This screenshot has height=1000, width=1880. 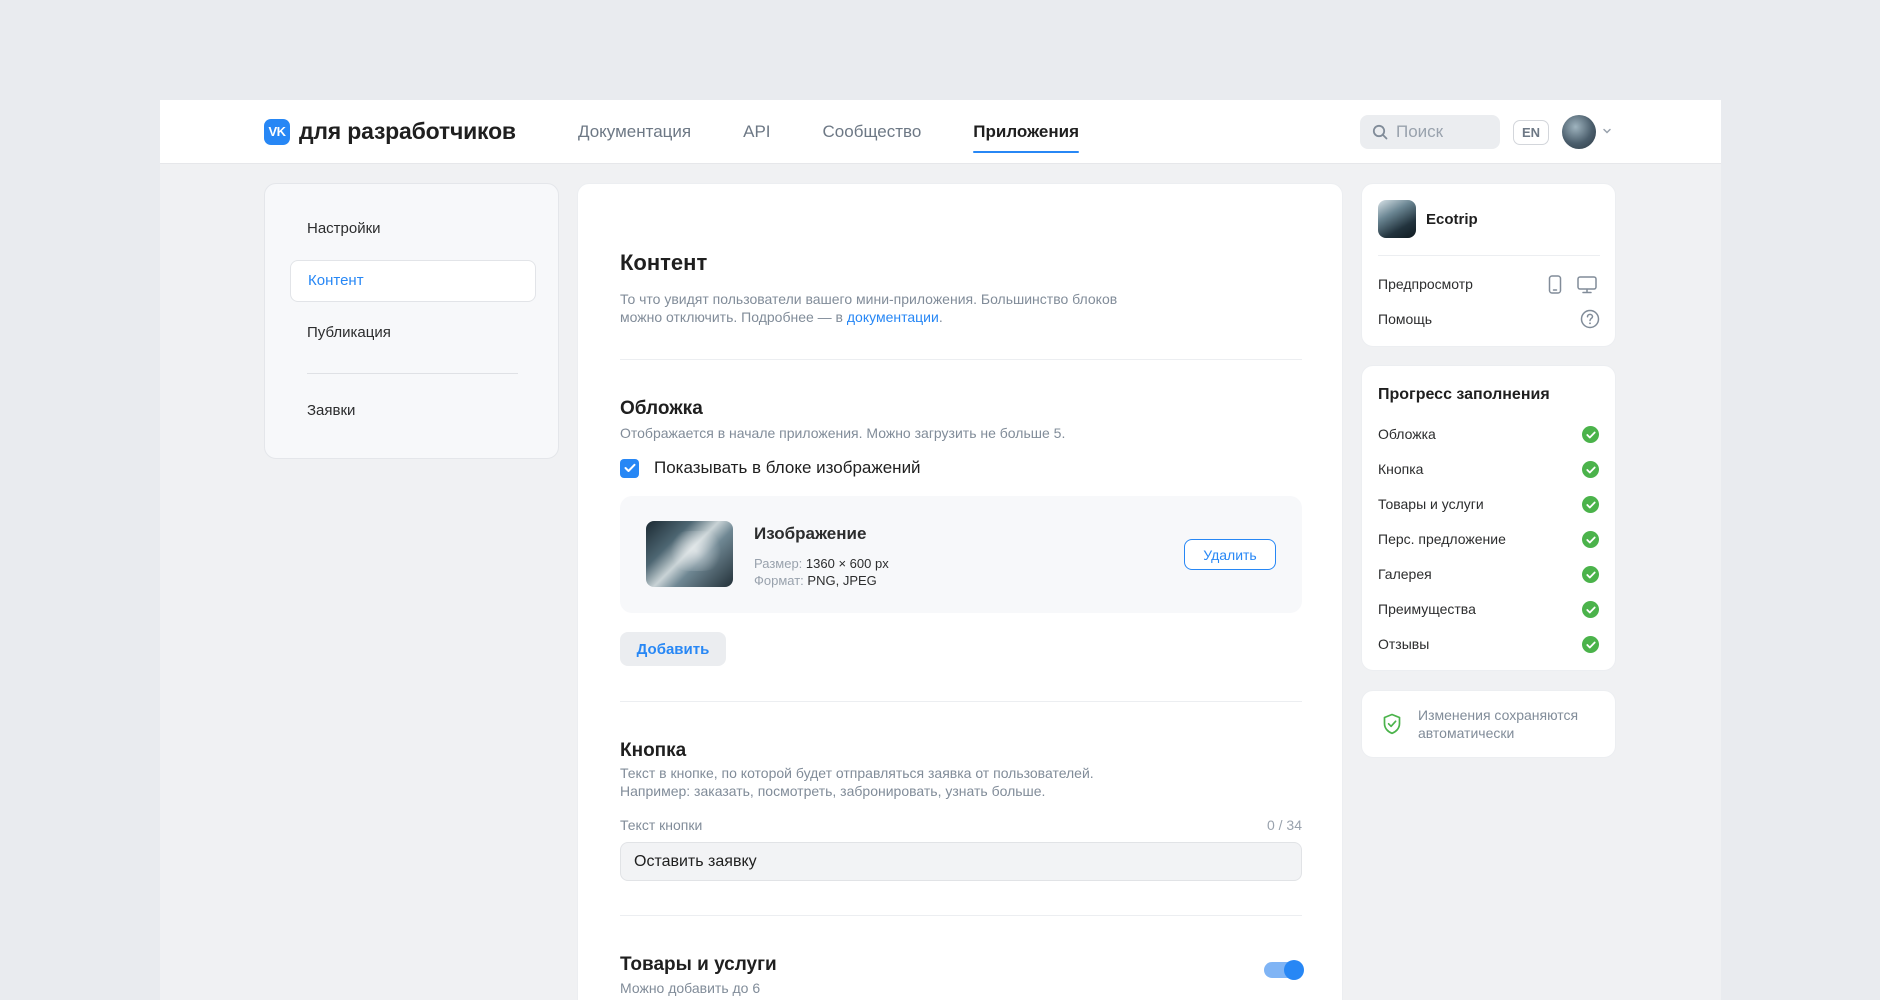 I want to click on autosave-card: Изменения сохраняются автоматически, so click(x=1488, y=724).